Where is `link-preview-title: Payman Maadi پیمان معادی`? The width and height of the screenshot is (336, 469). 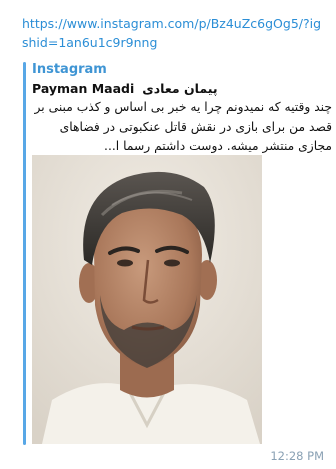 link-preview-title: Payman Maadi پیمان معادی is located at coordinates (182, 89).